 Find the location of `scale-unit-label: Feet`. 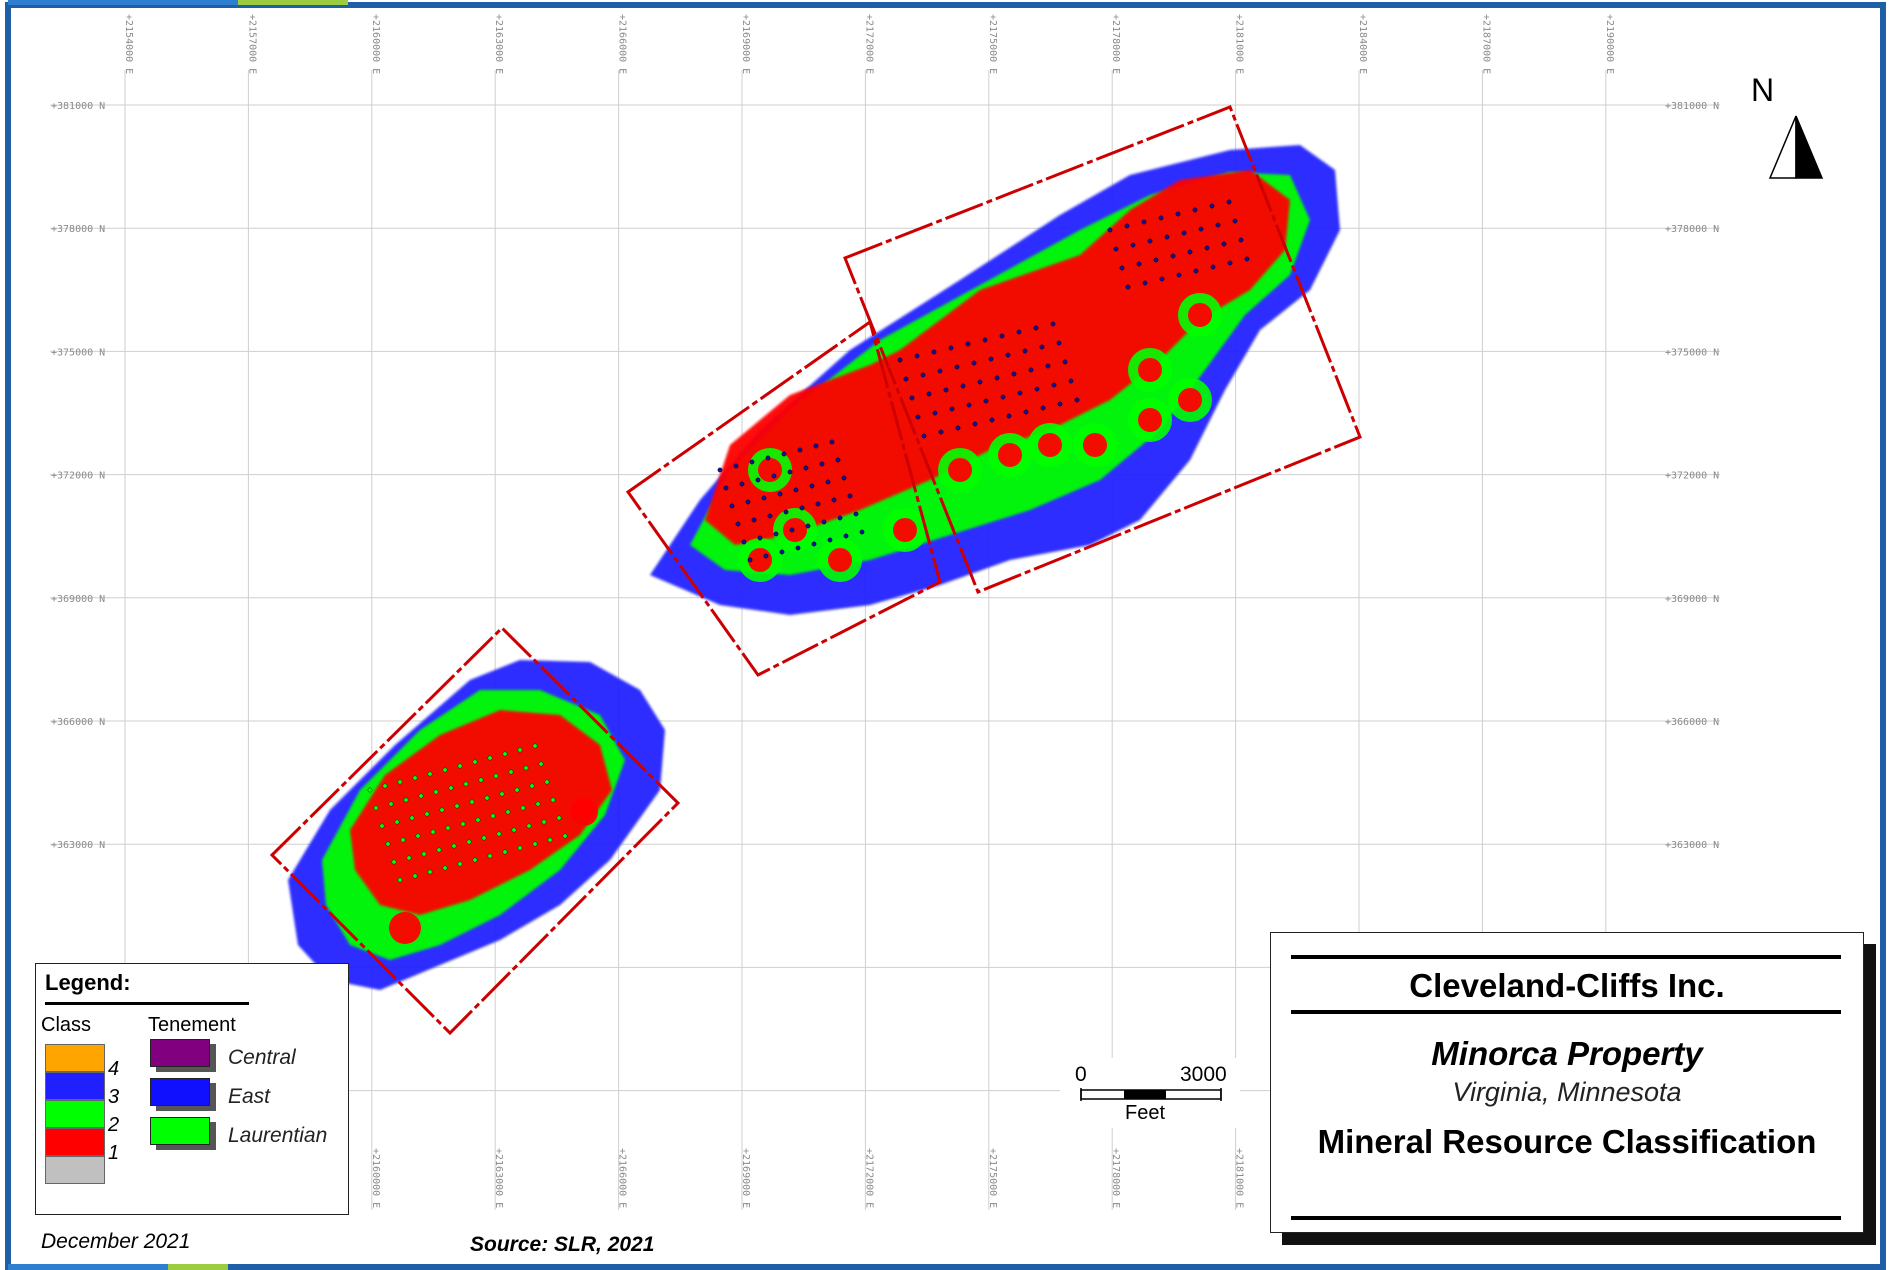

scale-unit-label: Feet is located at coordinates (1145, 1113).